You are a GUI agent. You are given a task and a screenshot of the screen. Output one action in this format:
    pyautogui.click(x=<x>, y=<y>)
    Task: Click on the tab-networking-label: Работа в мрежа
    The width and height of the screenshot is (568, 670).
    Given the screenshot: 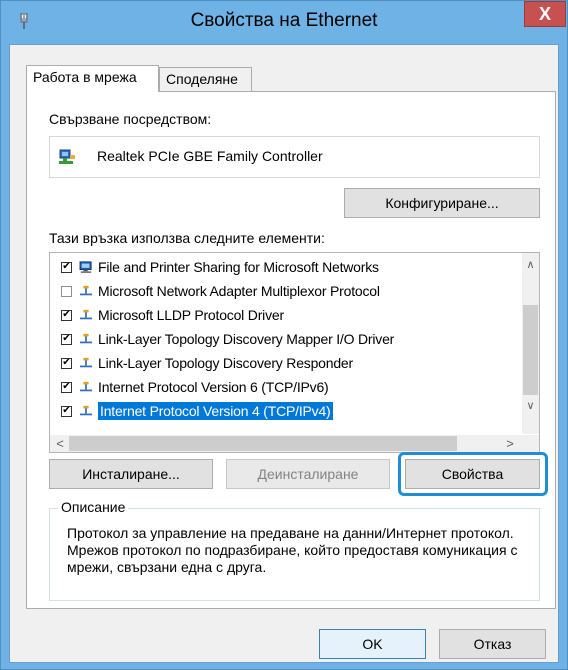 What is the action you would take?
    pyautogui.click(x=85, y=77)
    